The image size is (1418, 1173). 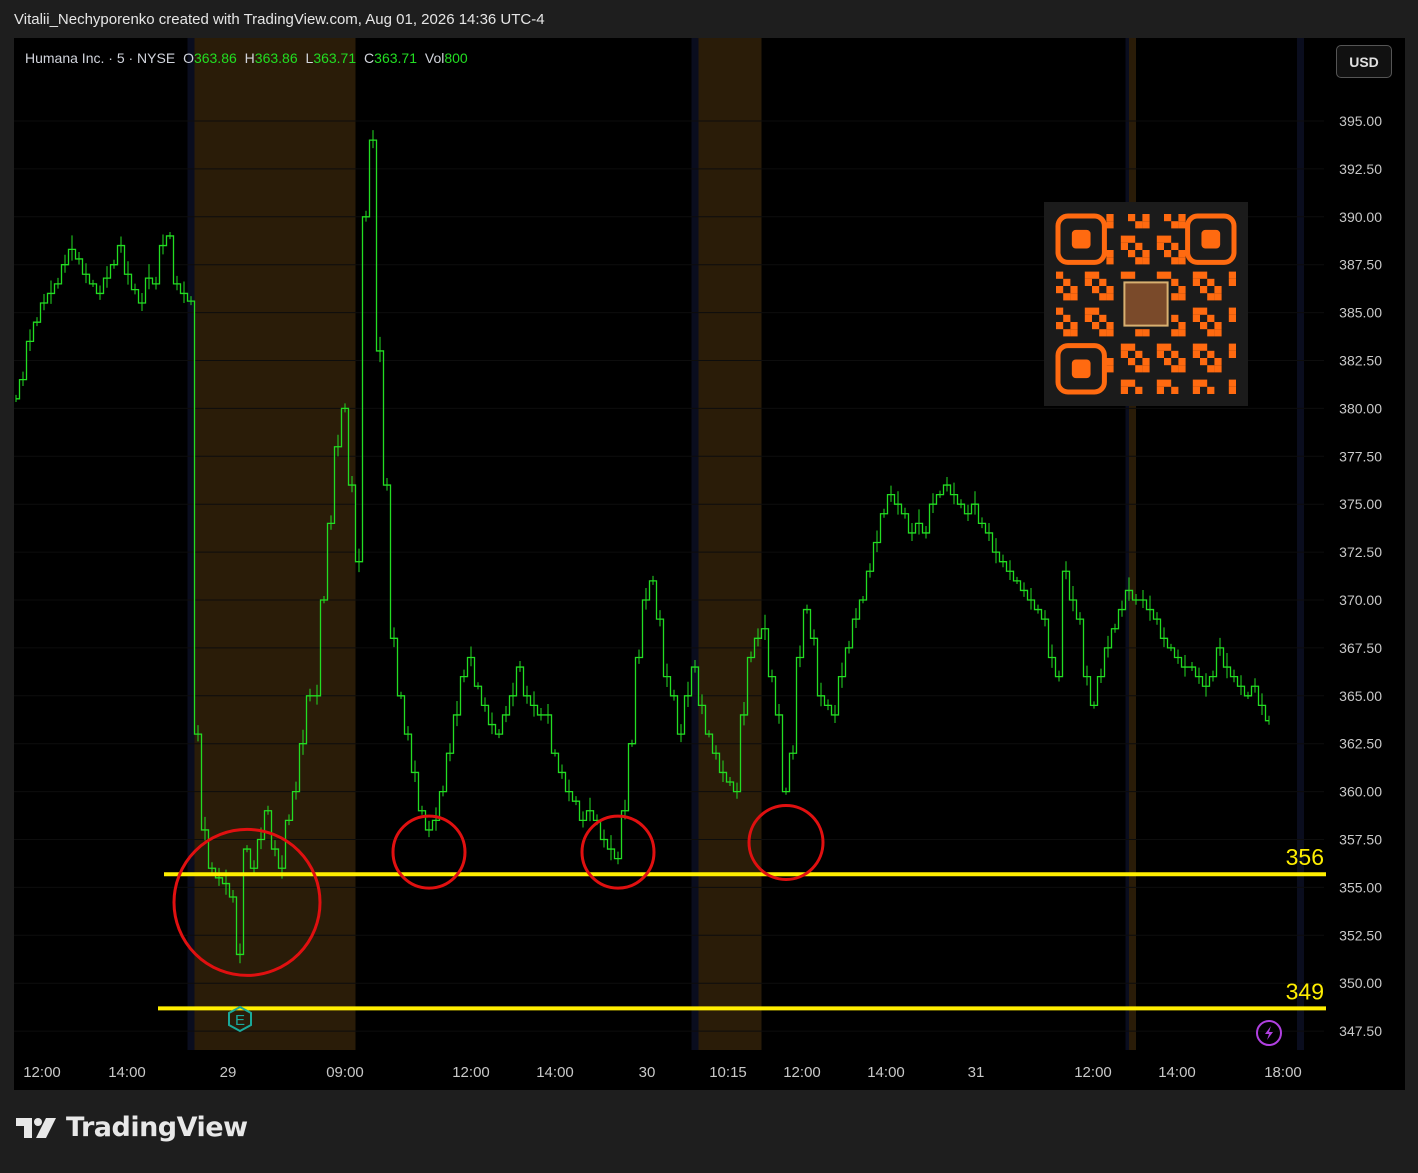 I want to click on symbol-label: Humana Inc. · 5 · NYSE, so click(x=100, y=58).